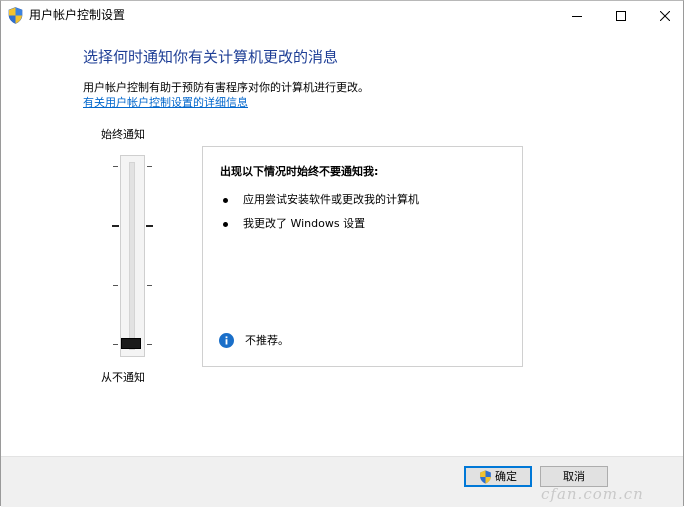 Image resolution: width=685 pixels, height=507 pixels. Describe the element at coordinates (132, 256) in the screenshot. I see `slider-track` at that location.